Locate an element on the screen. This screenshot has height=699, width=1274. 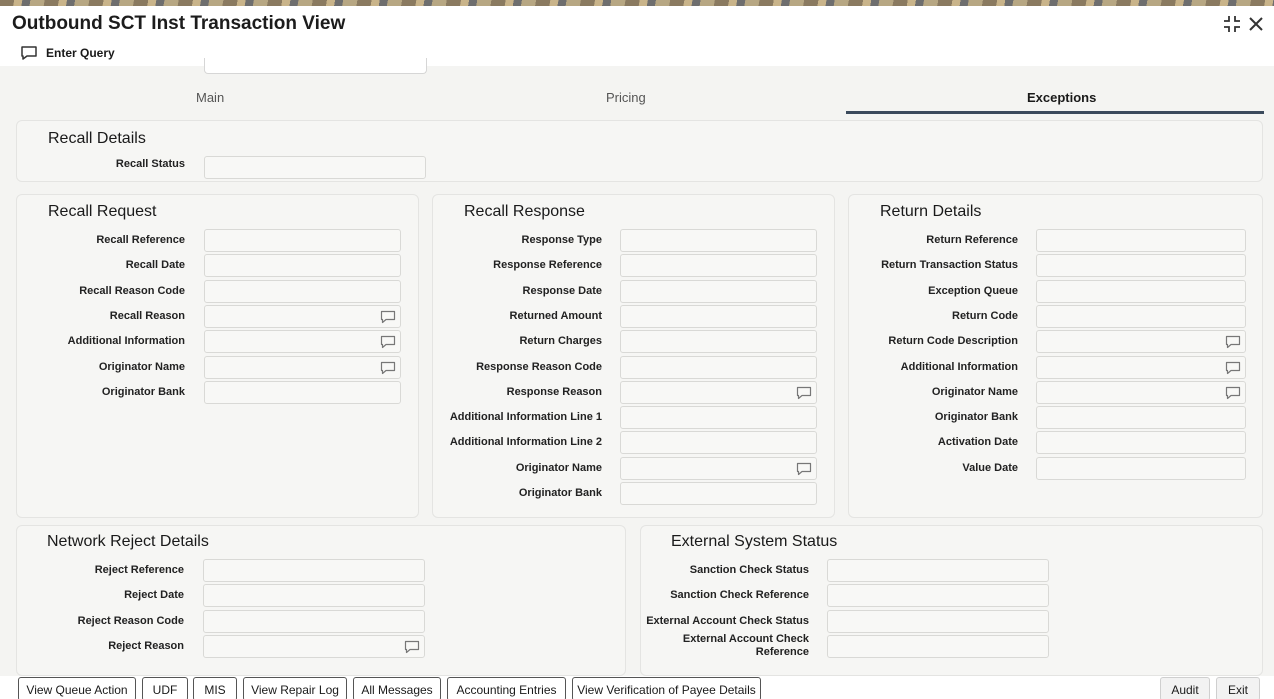
reject-reference-field is located at coordinates (314, 570).